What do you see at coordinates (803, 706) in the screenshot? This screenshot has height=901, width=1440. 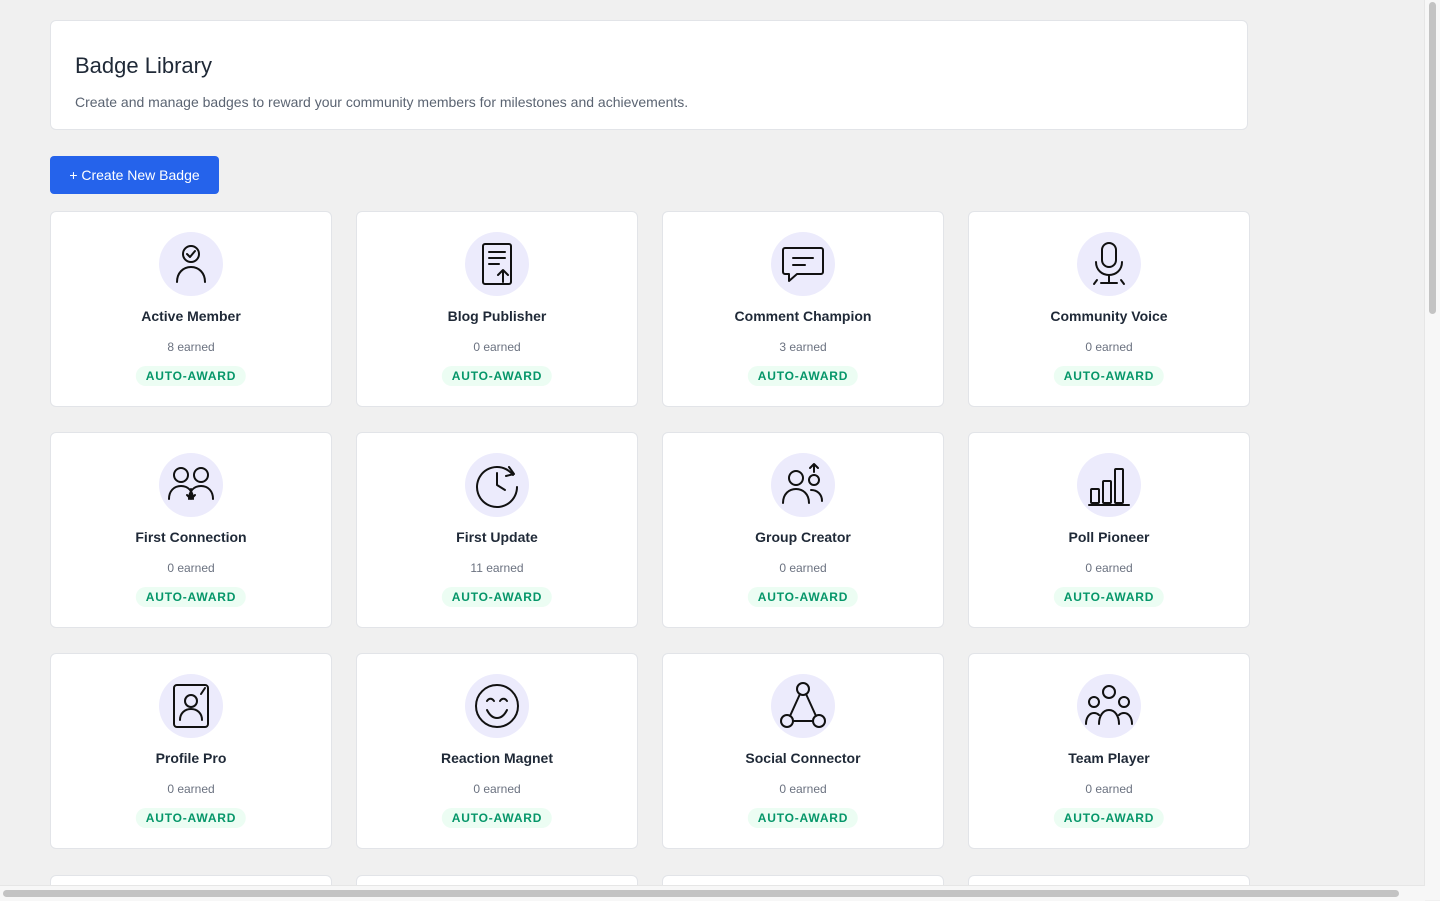 I see `network-icon` at bounding box center [803, 706].